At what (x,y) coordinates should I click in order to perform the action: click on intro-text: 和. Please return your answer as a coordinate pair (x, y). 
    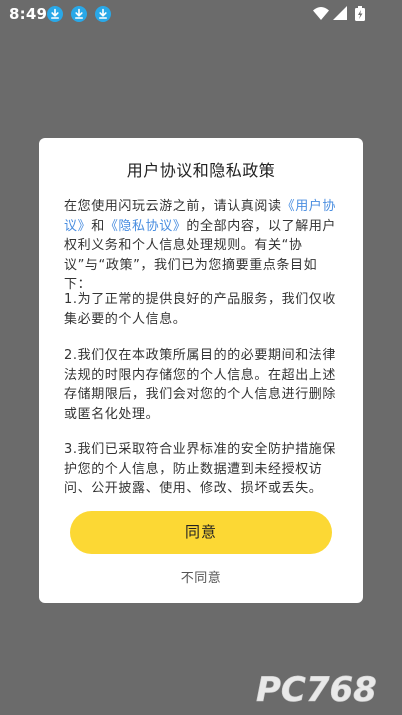
    Looking at the image, I should click on (98, 226).